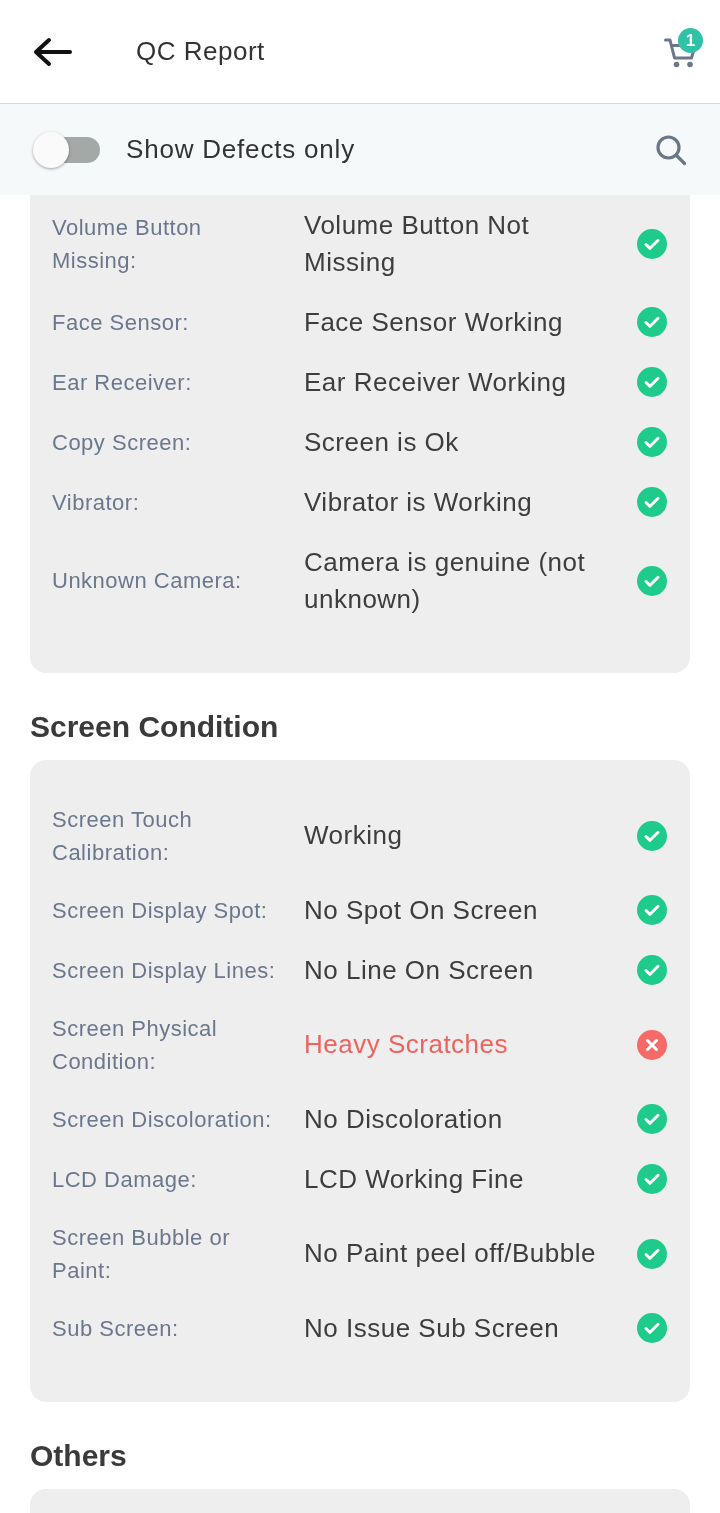 This screenshot has width=720, height=1513. Describe the element at coordinates (147, 581) in the screenshot. I see `check-label: Unknown Camera:` at that location.